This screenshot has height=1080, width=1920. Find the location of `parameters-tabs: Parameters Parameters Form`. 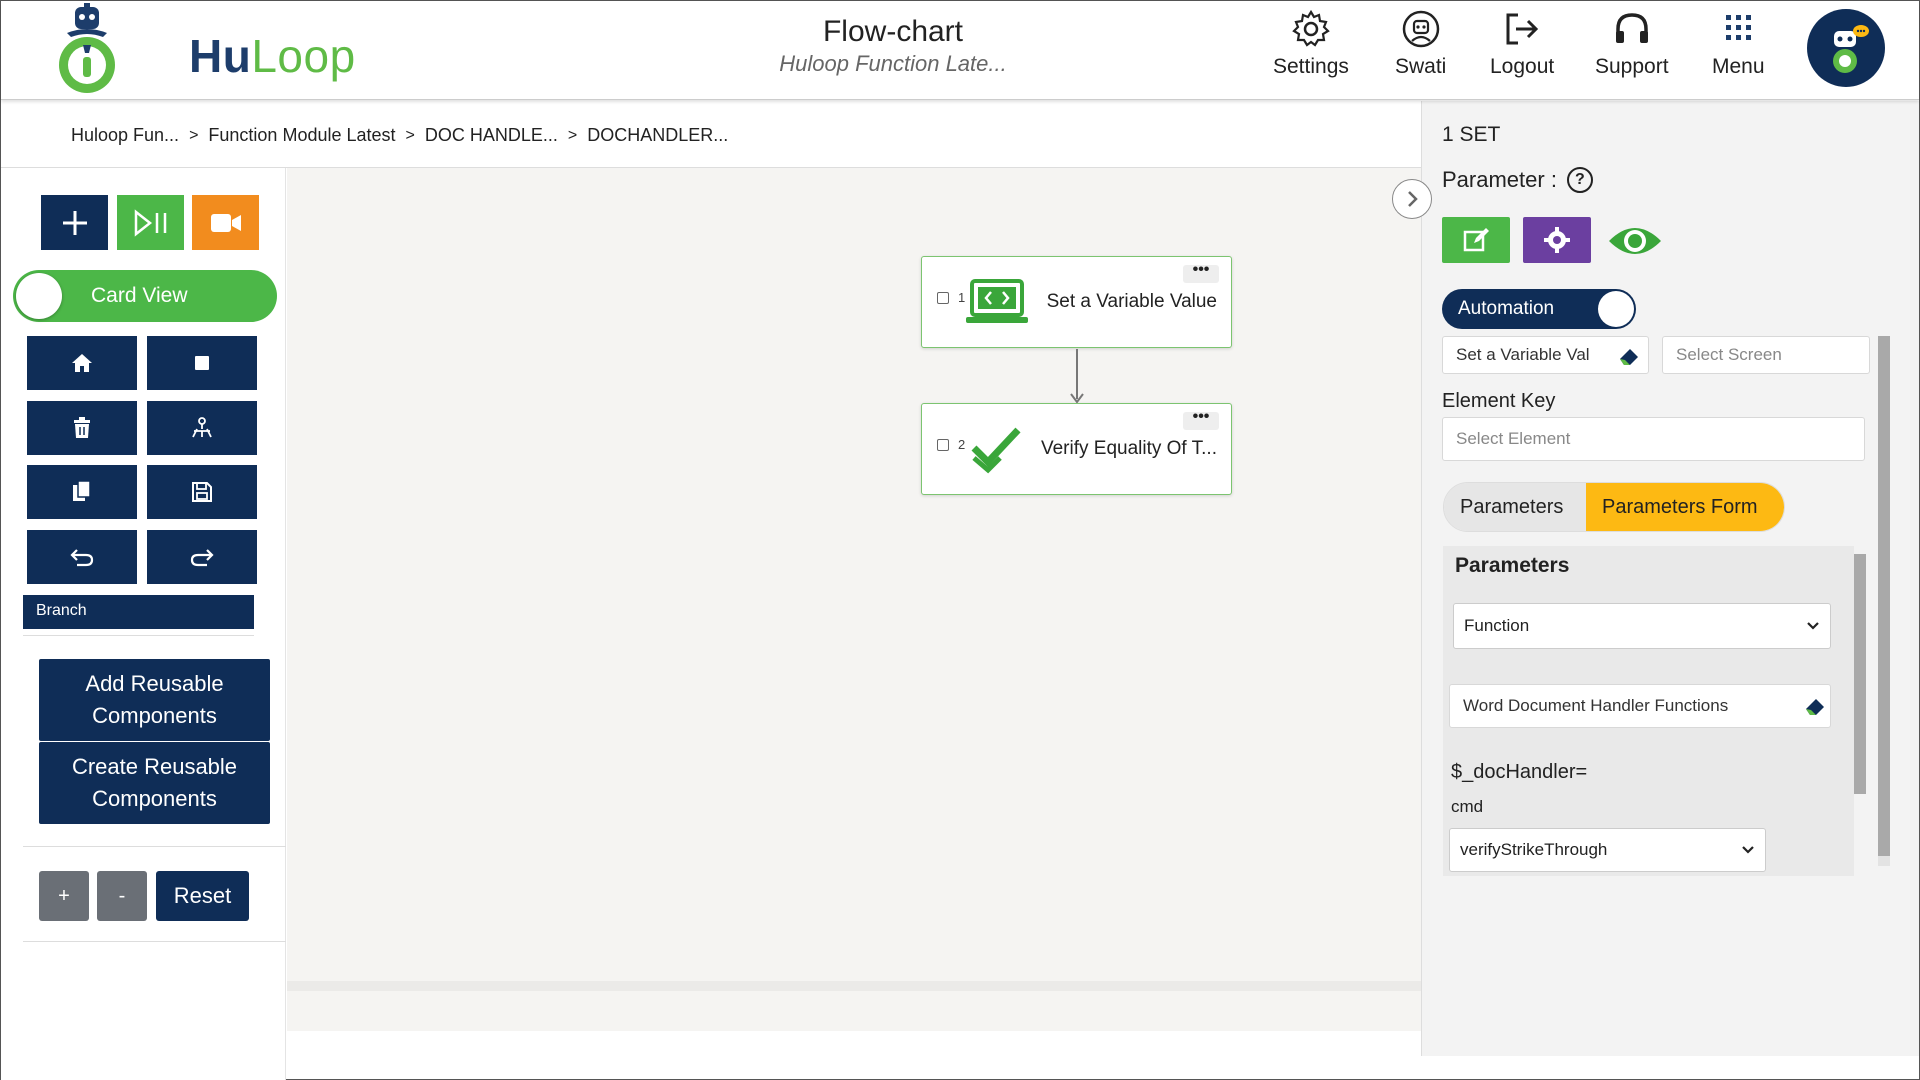

parameters-tabs: Parameters Parameters Form is located at coordinates (1614, 507).